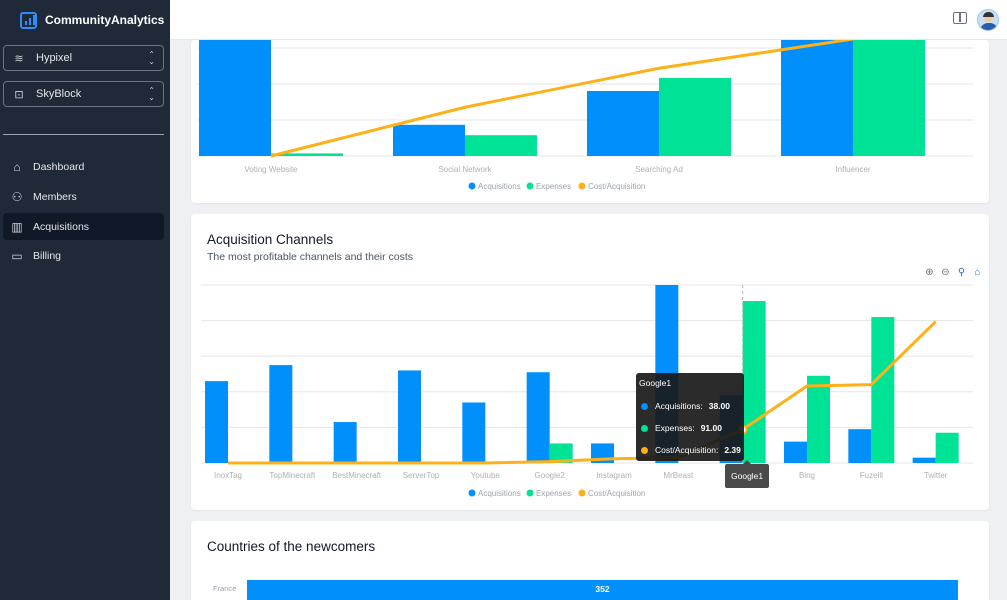 Image resolution: width=1007 pixels, height=600 pixels. Describe the element at coordinates (585, 590) in the screenshot. I see `countries-chart: France 352` at that location.